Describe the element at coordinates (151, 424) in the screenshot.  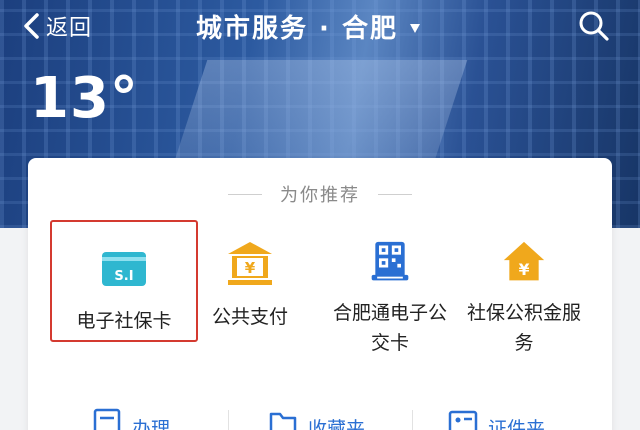
I see `tool-label: 办理` at that location.